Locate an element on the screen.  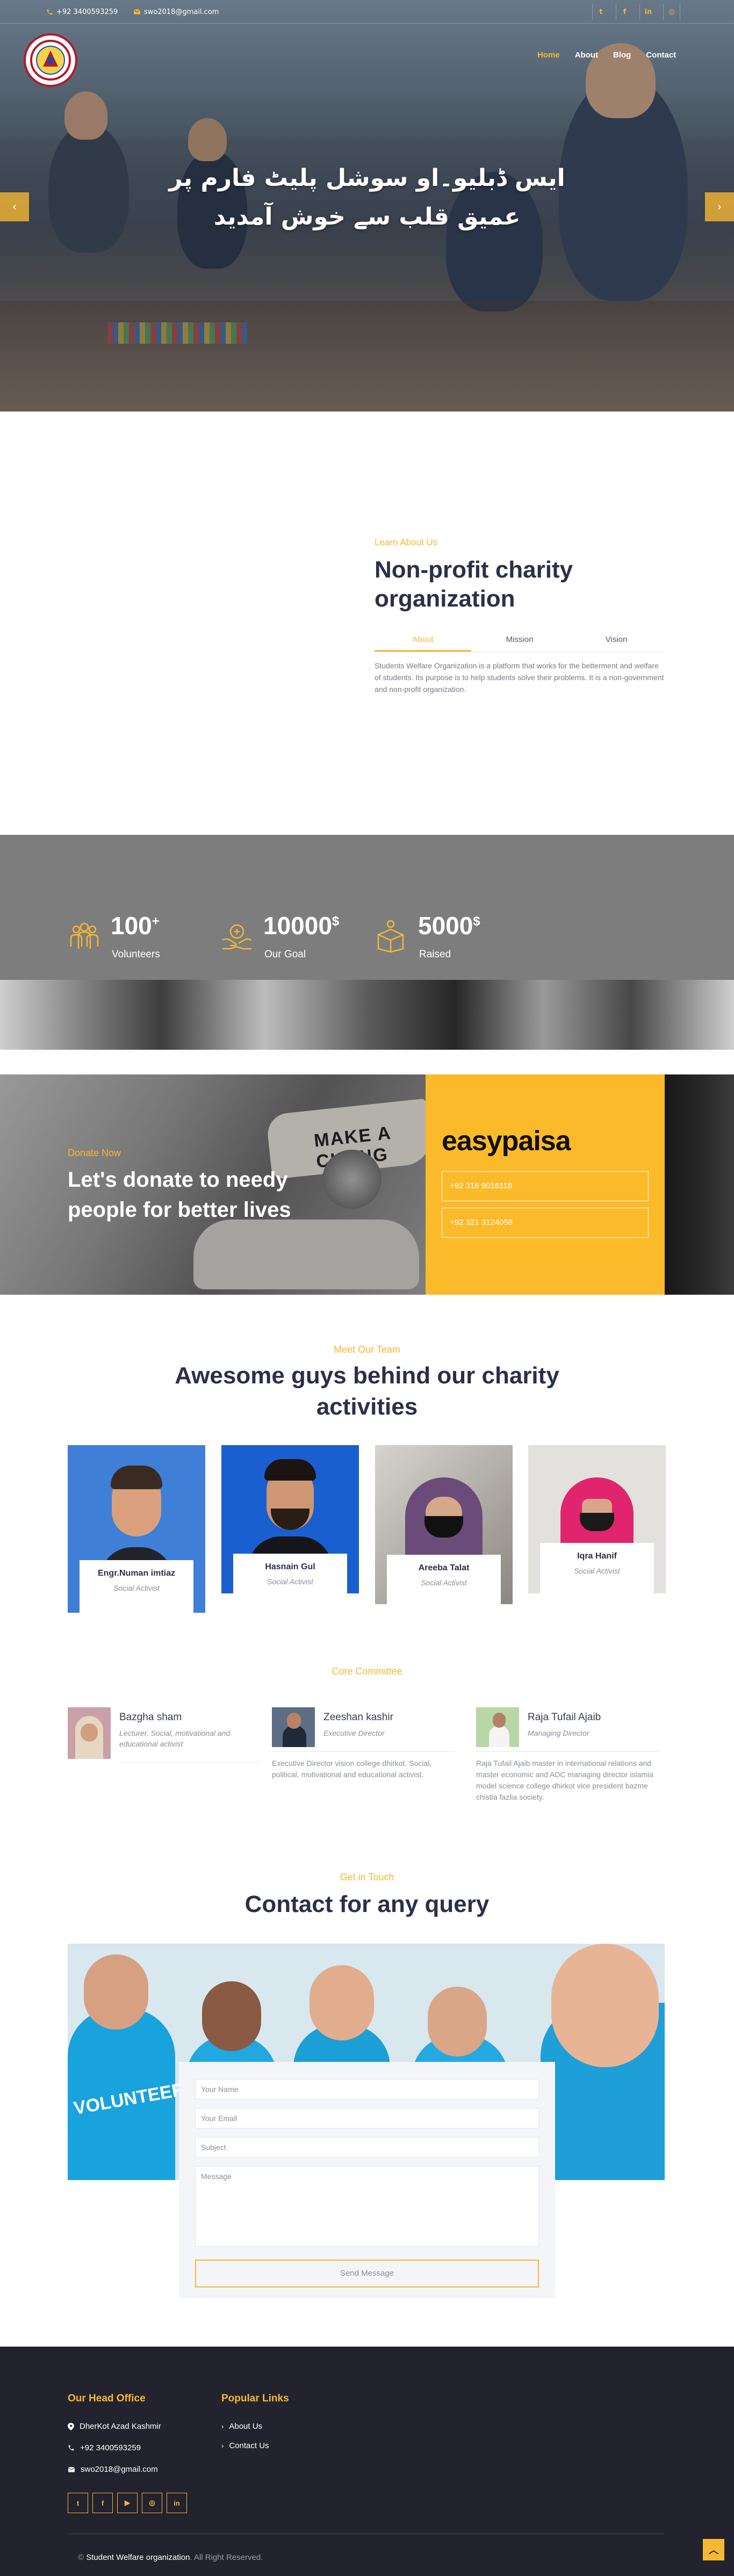
contact-heading: Contact for any query is located at coordinates (367, 1904).